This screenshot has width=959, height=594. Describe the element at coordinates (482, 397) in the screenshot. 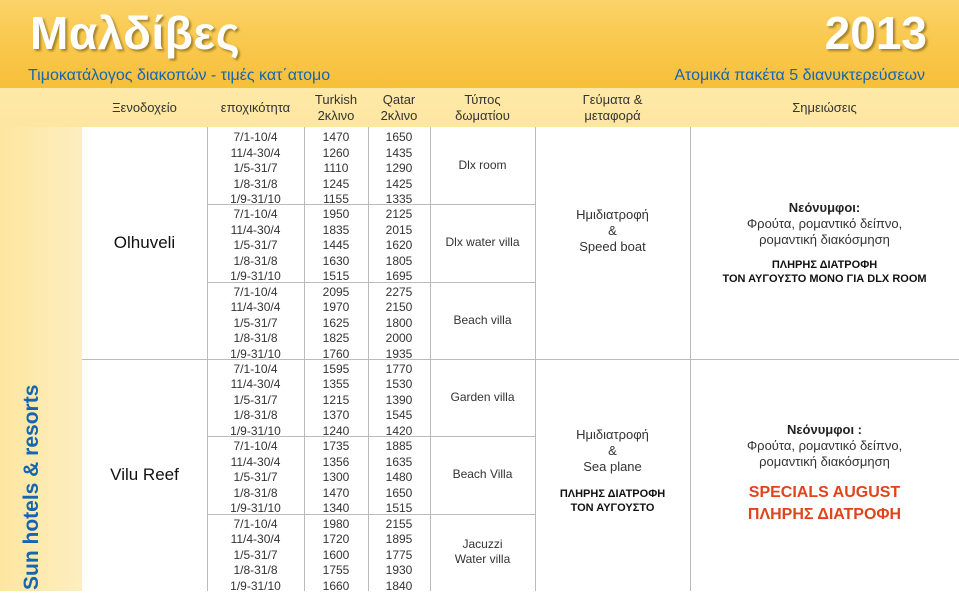

I see `room-type: Garden villa` at that location.